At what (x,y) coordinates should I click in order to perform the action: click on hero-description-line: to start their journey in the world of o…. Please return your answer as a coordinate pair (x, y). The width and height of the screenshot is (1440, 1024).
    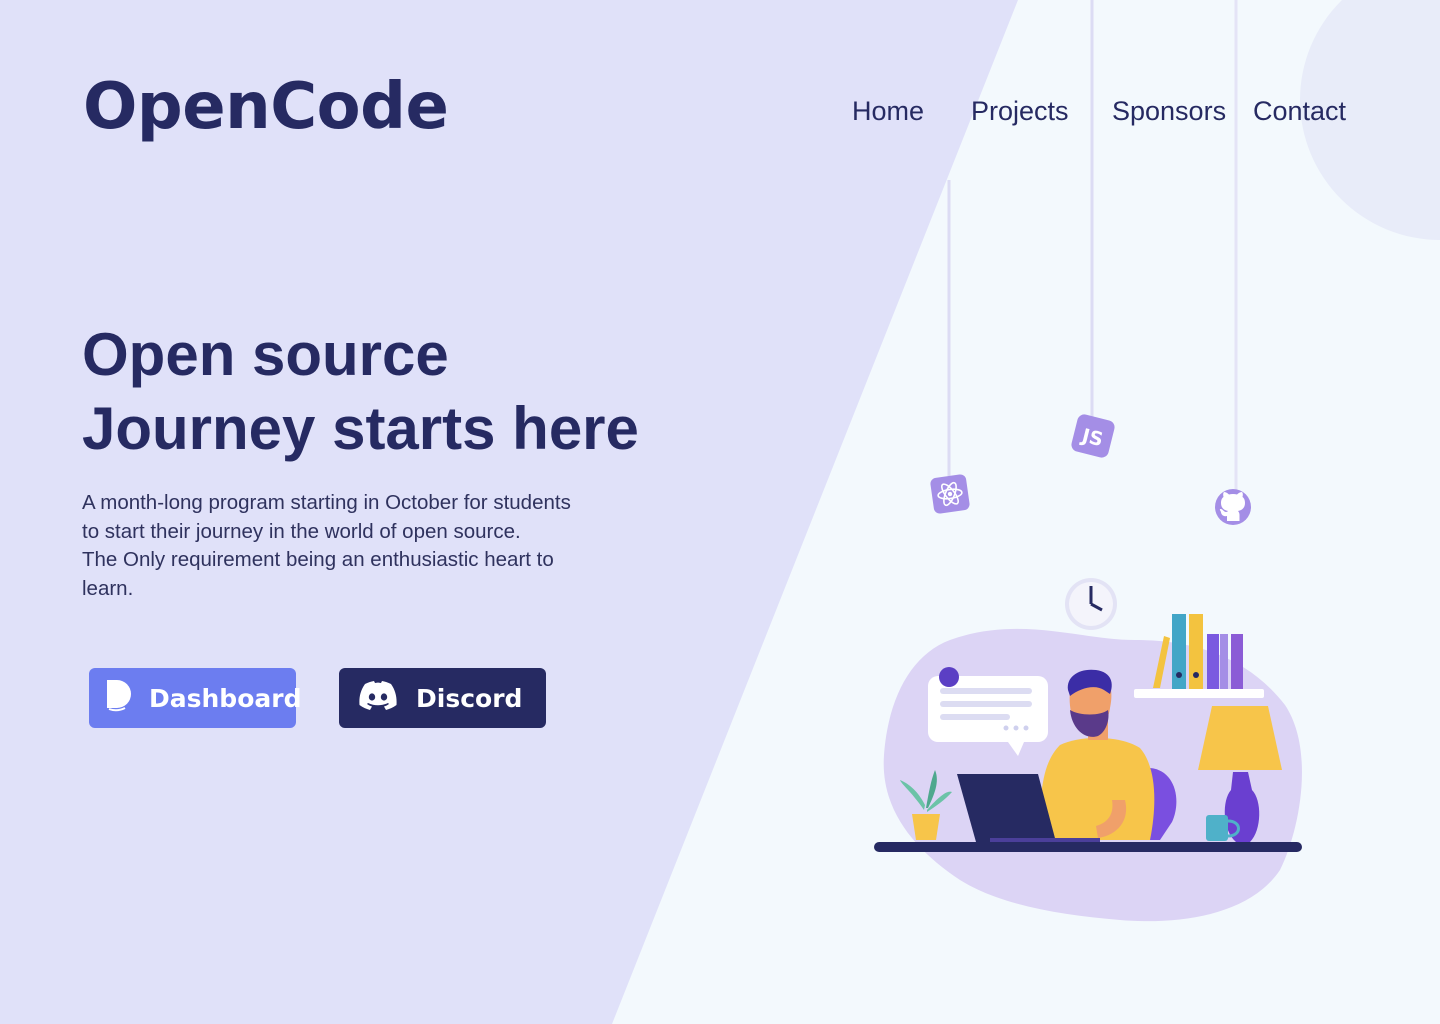
    Looking at the image, I should click on (301, 531).